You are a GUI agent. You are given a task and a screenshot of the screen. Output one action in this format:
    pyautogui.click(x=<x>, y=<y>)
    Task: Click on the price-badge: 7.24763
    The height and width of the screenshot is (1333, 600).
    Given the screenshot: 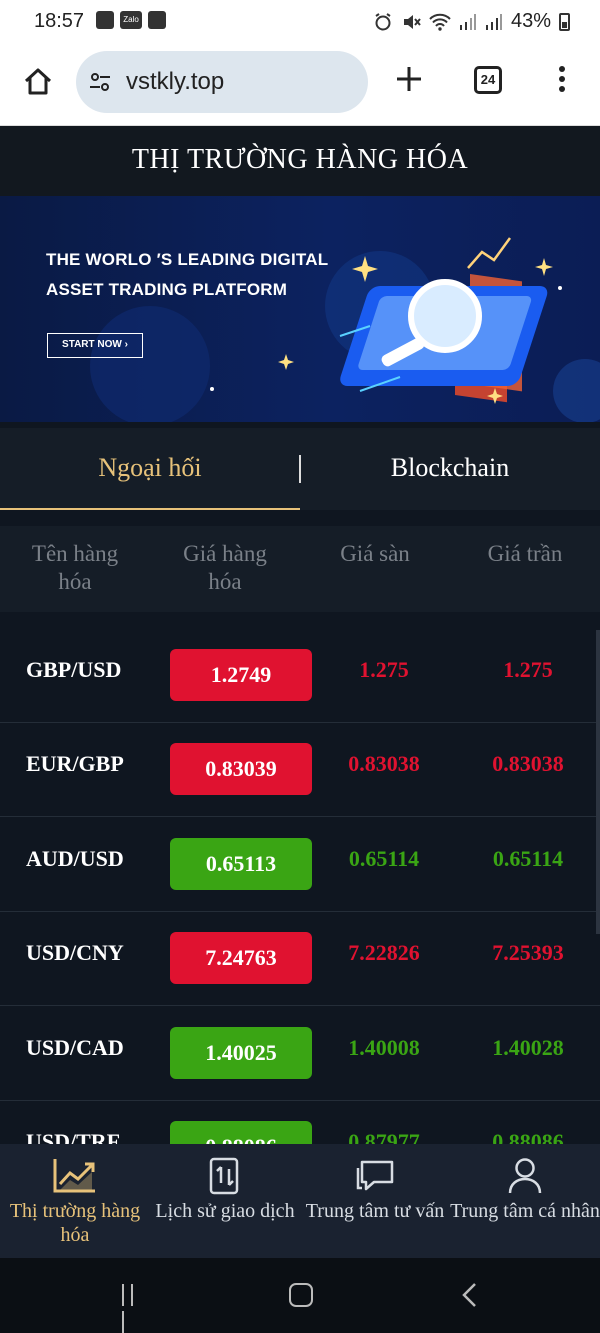 What is the action you would take?
    pyautogui.click(x=241, y=958)
    